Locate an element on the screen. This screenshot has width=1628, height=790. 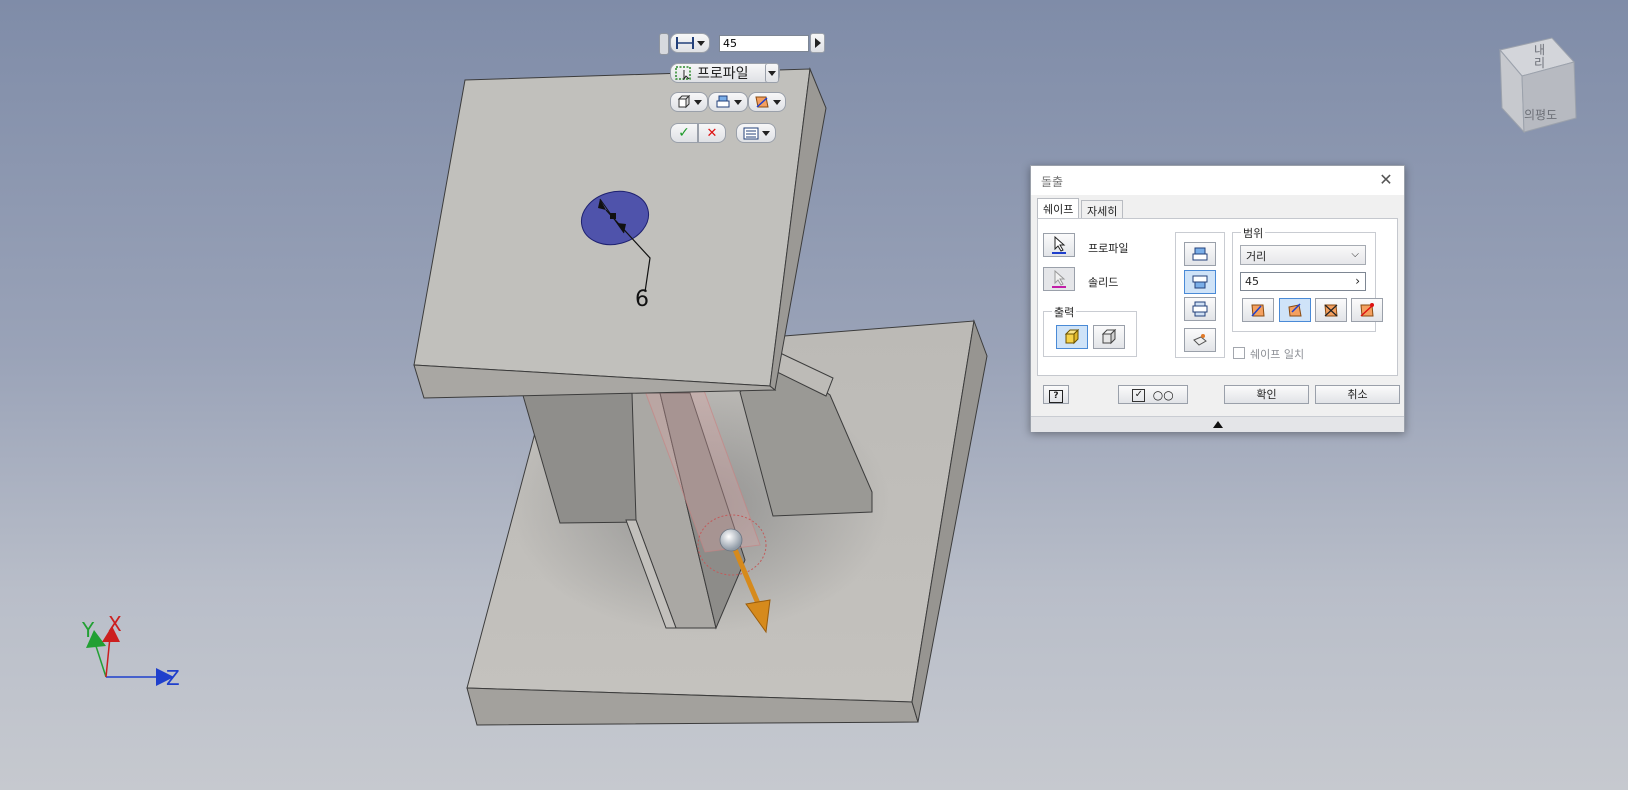
operation-intersect-button is located at coordinates (1331, 310).